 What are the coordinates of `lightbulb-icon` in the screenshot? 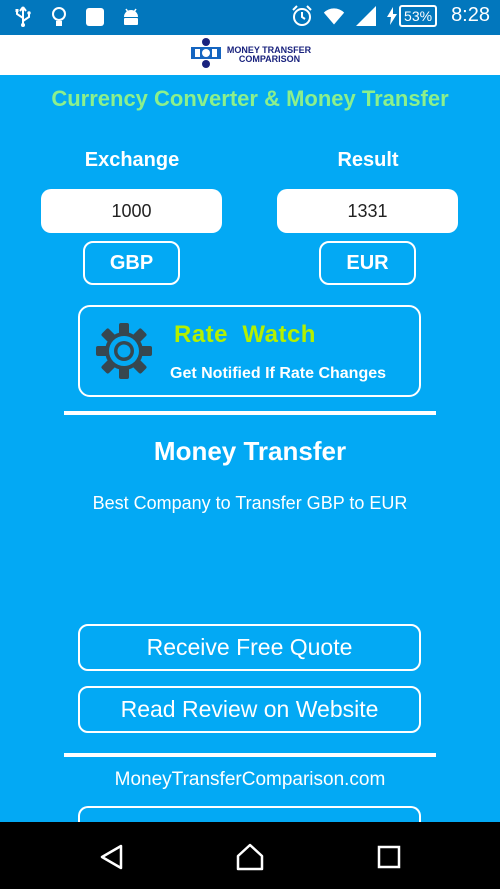 It's located at (59, 17).